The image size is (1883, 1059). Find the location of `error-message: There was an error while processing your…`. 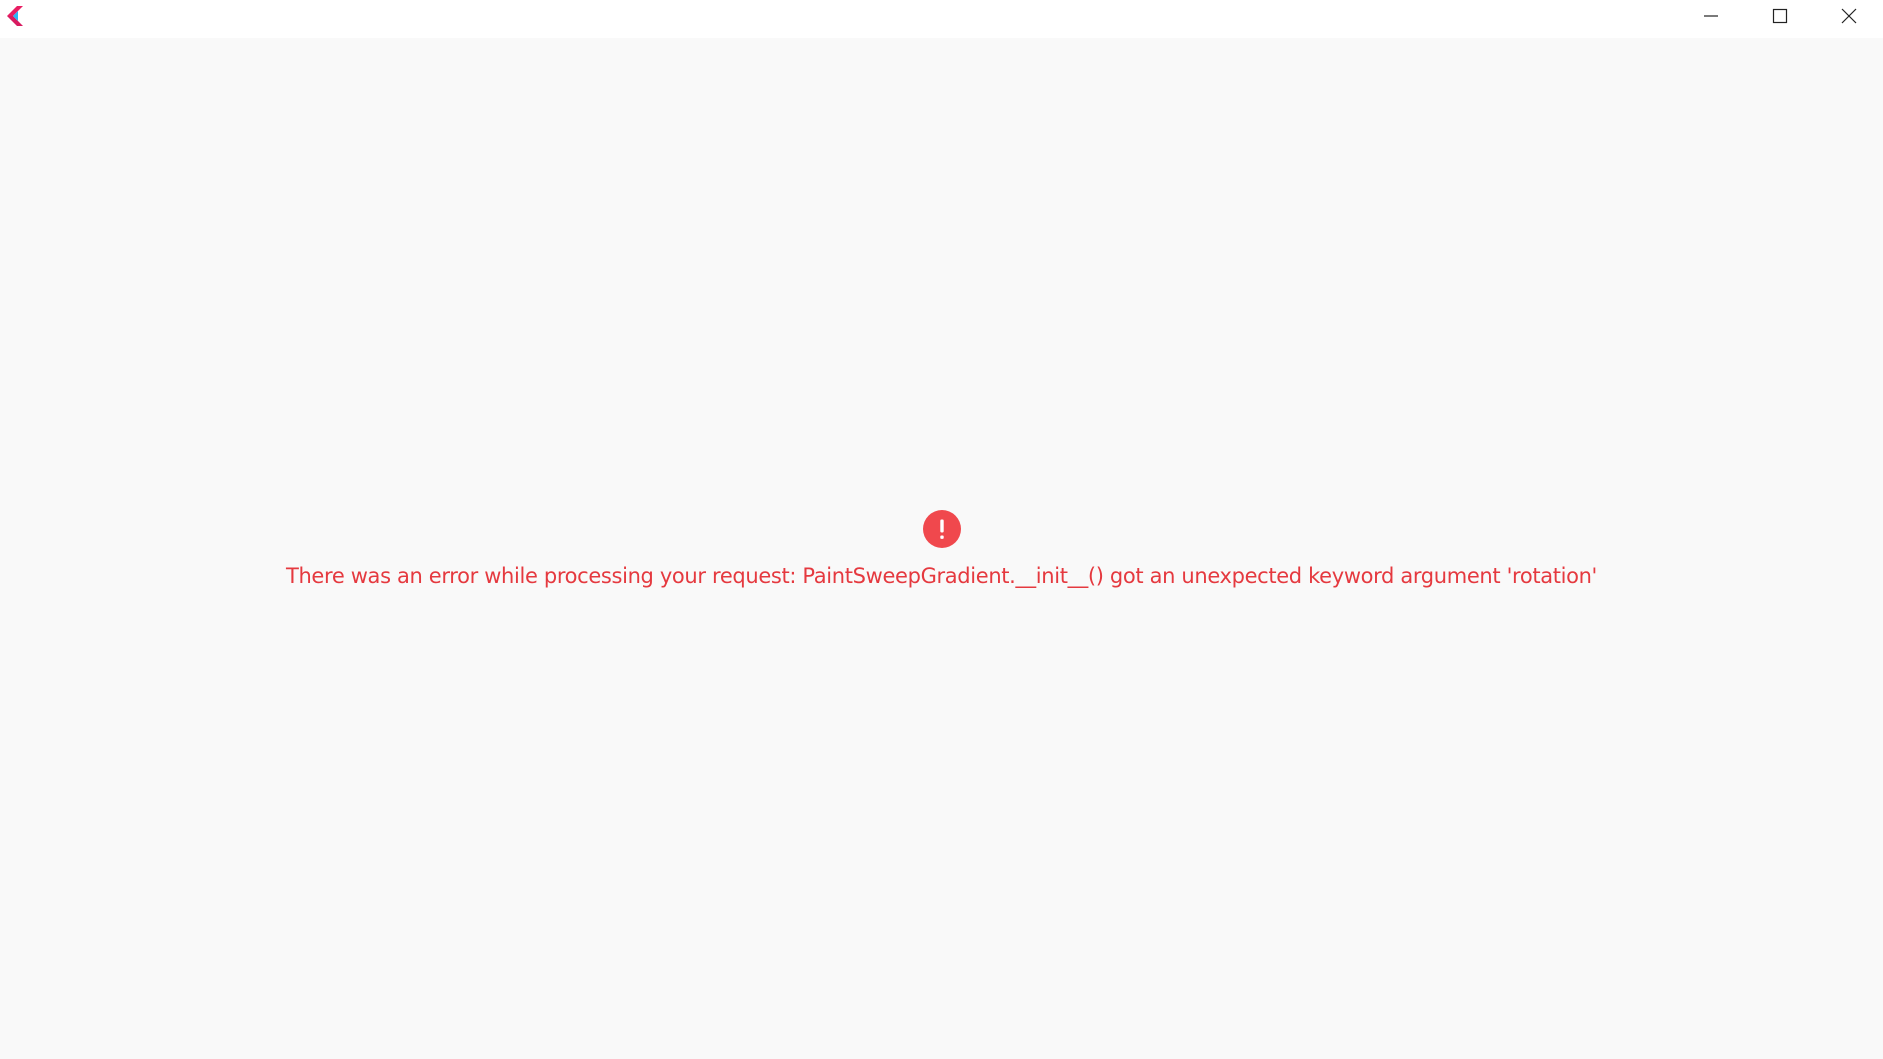

error-message: There was an error while processing your… is located at coordinates (941, 576).